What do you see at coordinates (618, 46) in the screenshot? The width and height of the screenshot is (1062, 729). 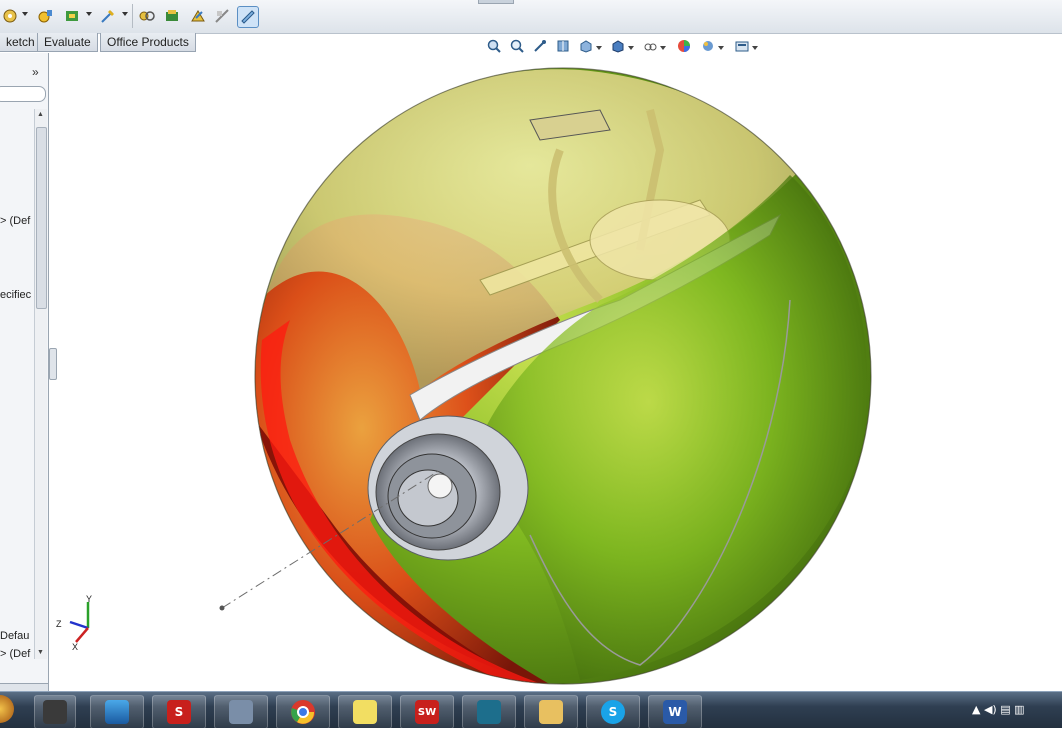 I see `display-style-icon` at bounding box center [618, 46].